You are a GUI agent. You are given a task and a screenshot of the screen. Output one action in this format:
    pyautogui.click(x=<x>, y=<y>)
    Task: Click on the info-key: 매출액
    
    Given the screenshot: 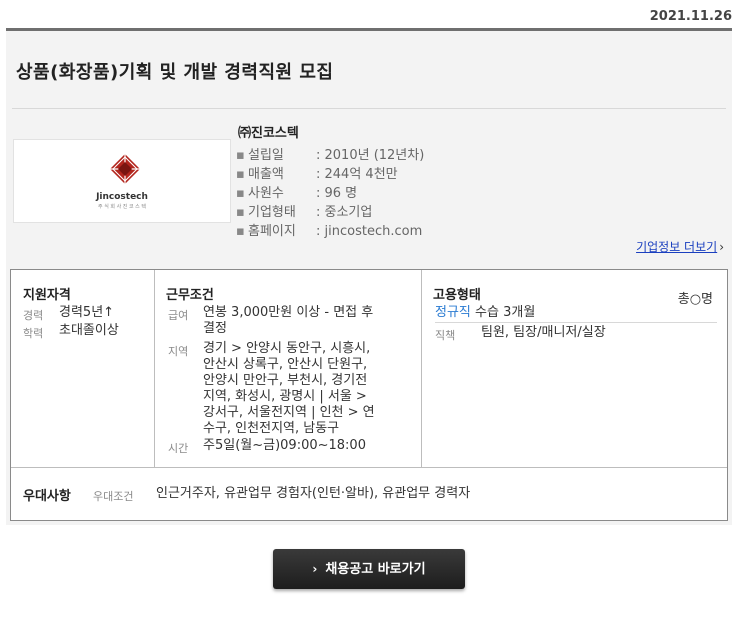 What is the action you would take?
    pyautogui.click(x=266, y=174)
    